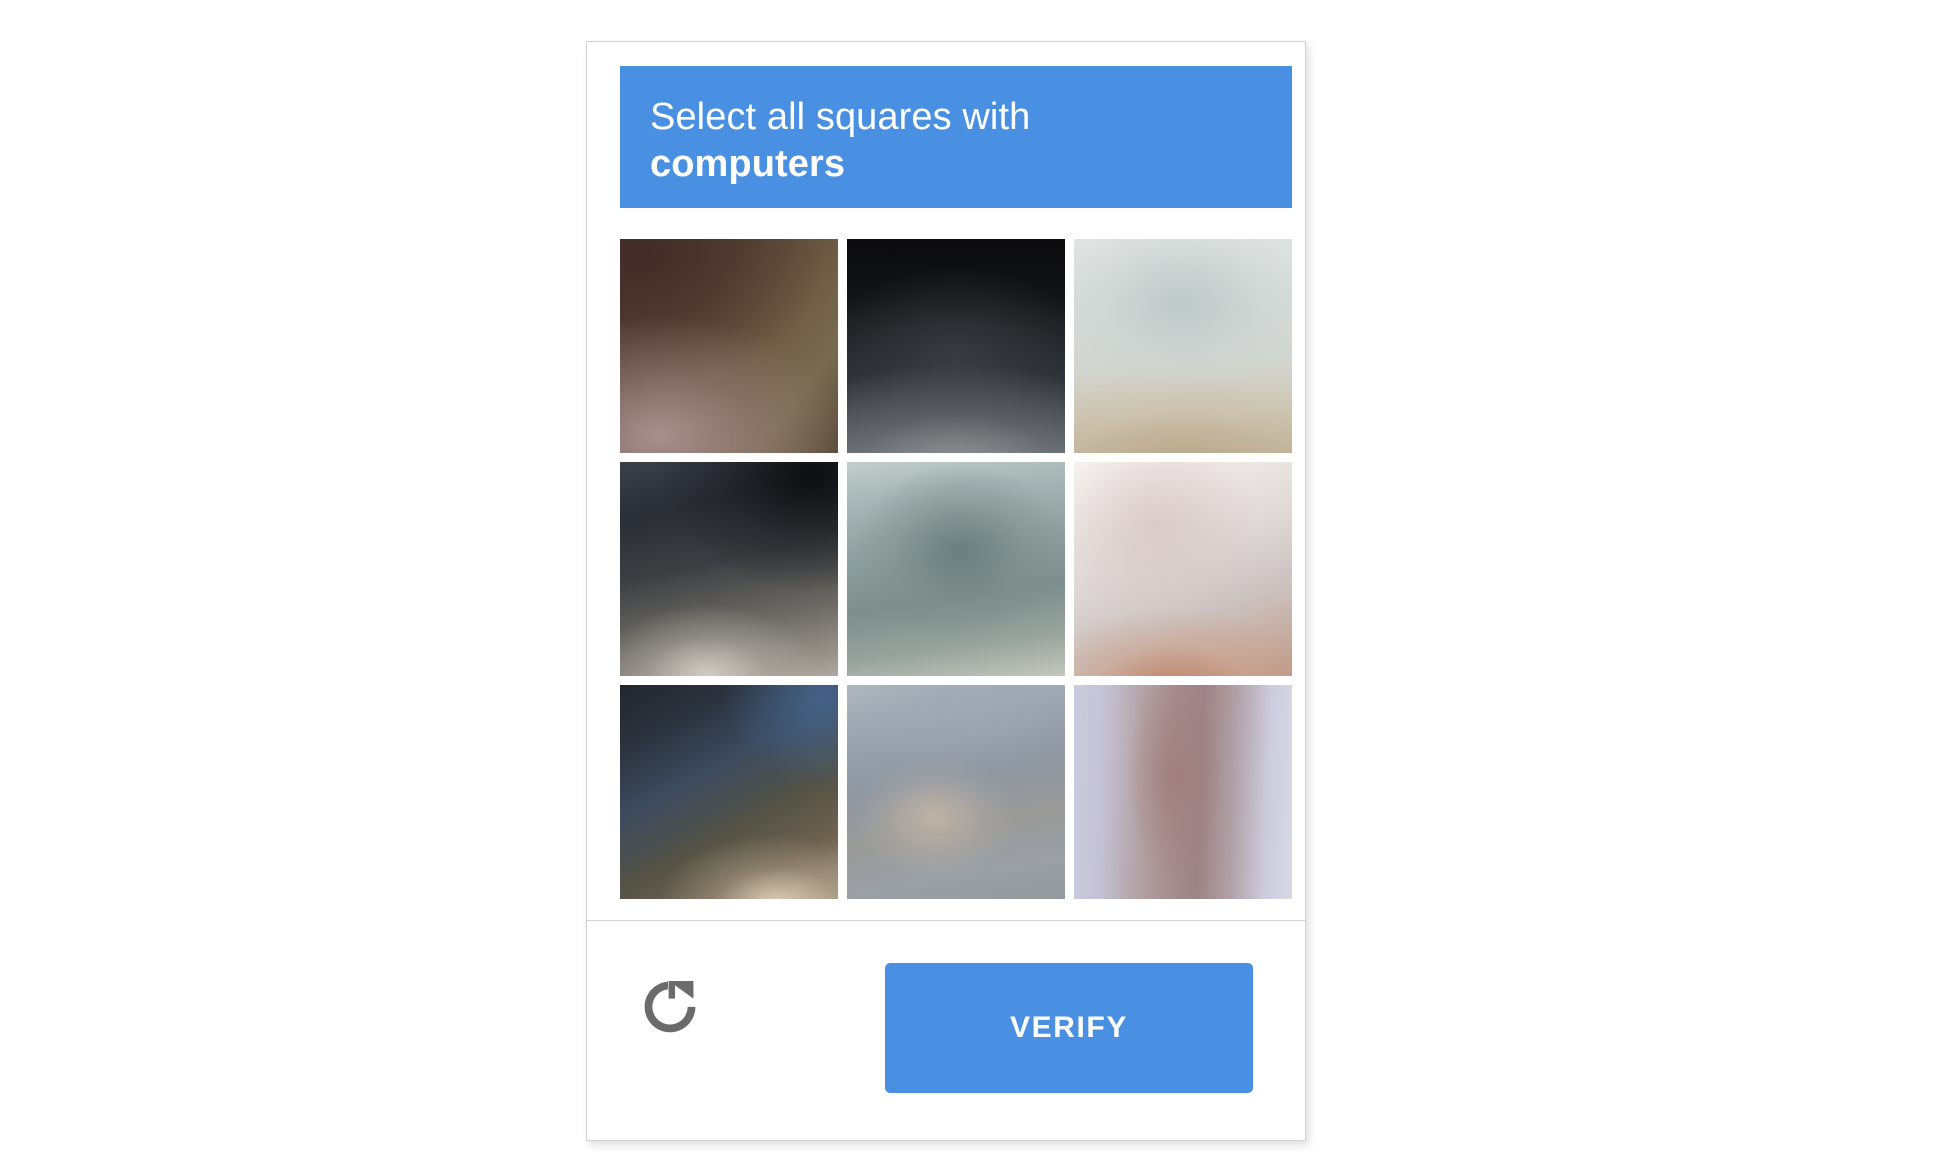 The width and height of the screenshot is (1936, 1174). What do you see at coordinates (748, 164) in the screenshot?
I see `instruction-target-object: computers` at bounding box center [748, 164].